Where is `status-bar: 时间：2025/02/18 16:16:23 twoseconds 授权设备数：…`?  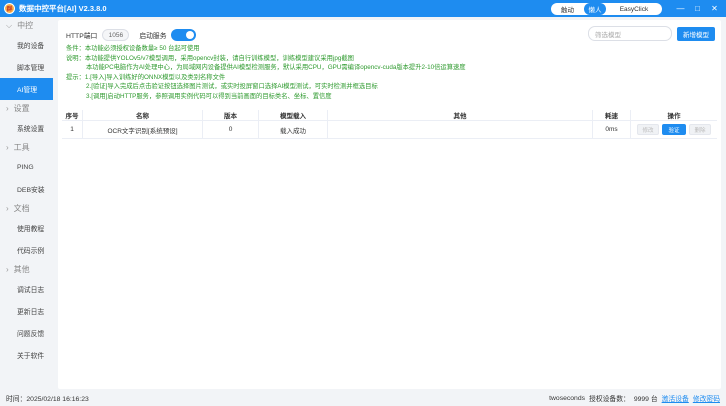 status-bar: 时间：2025/02/18 16:16:23 twoseconds 授权设备数：… is located at coordinates (363, 398).